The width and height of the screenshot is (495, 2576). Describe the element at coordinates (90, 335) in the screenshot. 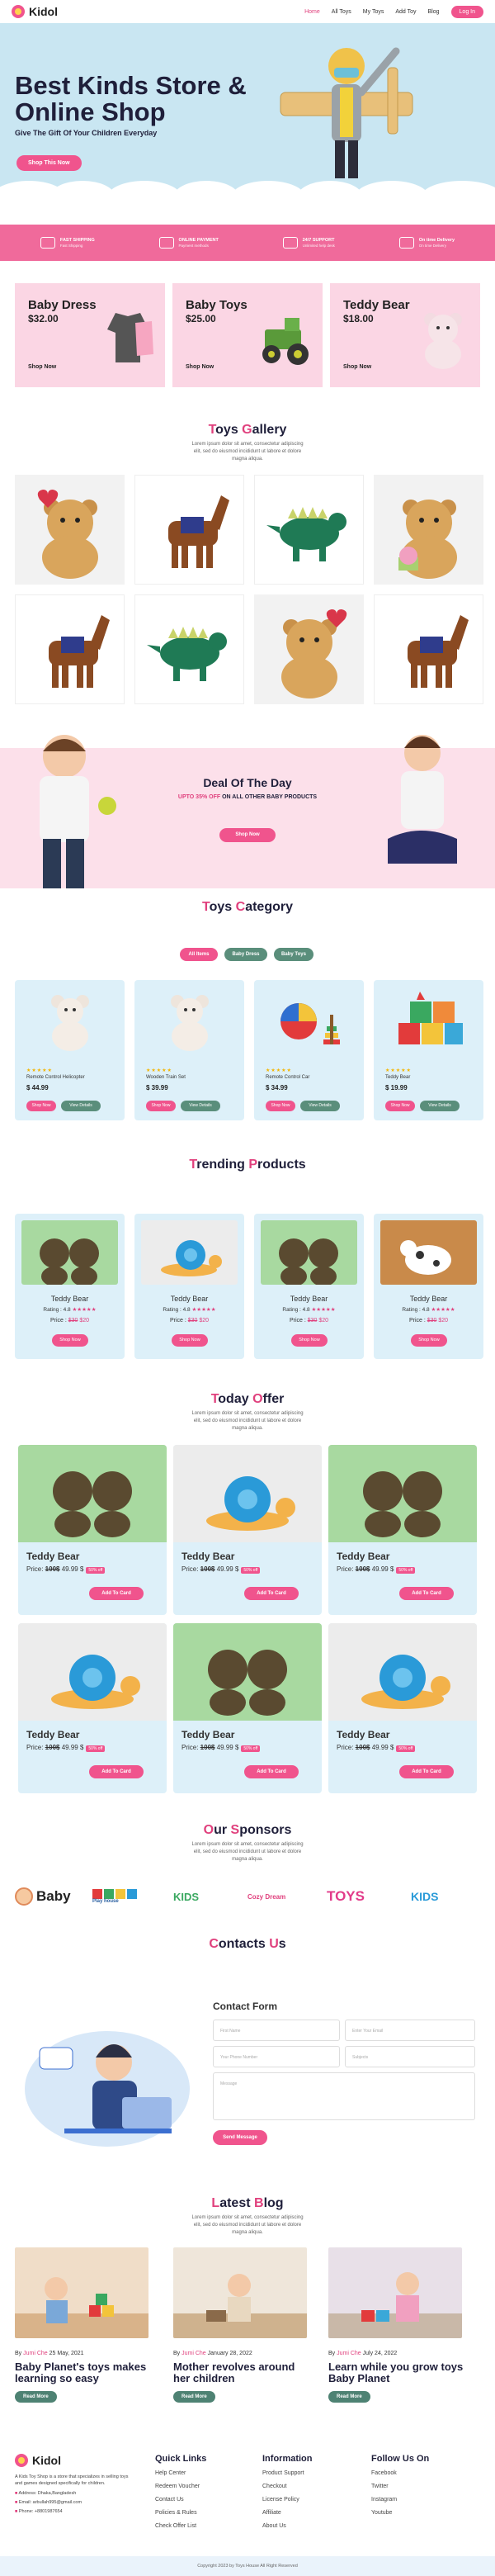

I see `promo-card-baby-dress: Baby Dress $32.00 Shop Now` at that location.